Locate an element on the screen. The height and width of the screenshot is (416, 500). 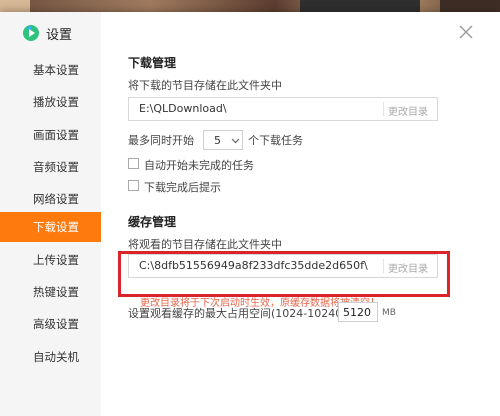
download-change-dir-button: 更改目录 is located at coordinates (408, 110).